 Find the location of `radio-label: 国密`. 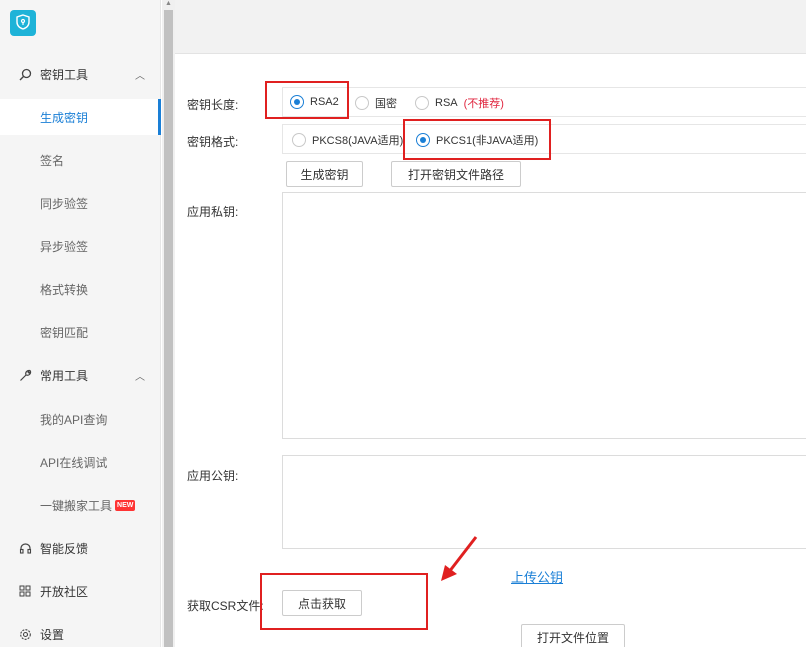

radio-label: 国密 is located at coordinates (386, 104).